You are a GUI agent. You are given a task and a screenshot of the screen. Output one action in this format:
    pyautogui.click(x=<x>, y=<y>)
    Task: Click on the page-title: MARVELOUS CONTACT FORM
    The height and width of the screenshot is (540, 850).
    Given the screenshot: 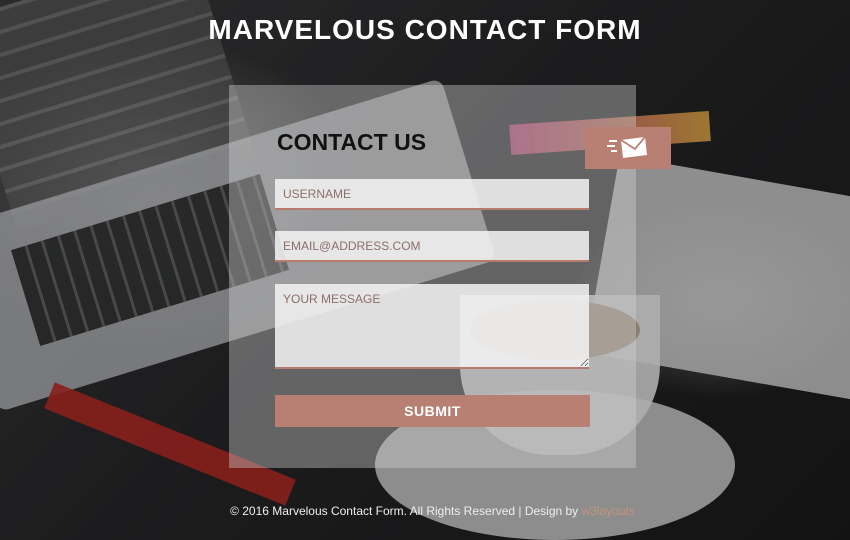 What is the action you would take?
    pyautogui.click(x=425, y=29)
    